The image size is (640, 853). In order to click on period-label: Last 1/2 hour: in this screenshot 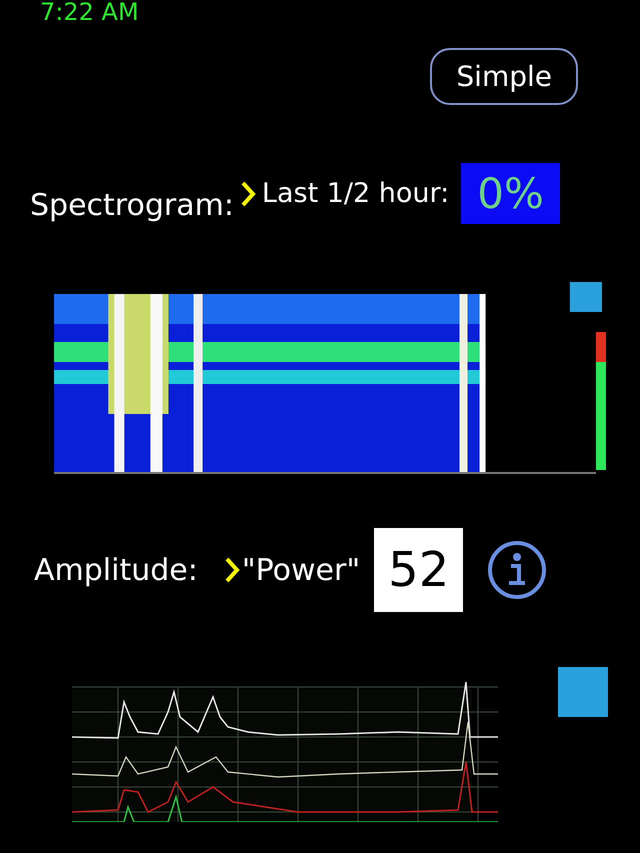, I will do `click(356, 193)`.